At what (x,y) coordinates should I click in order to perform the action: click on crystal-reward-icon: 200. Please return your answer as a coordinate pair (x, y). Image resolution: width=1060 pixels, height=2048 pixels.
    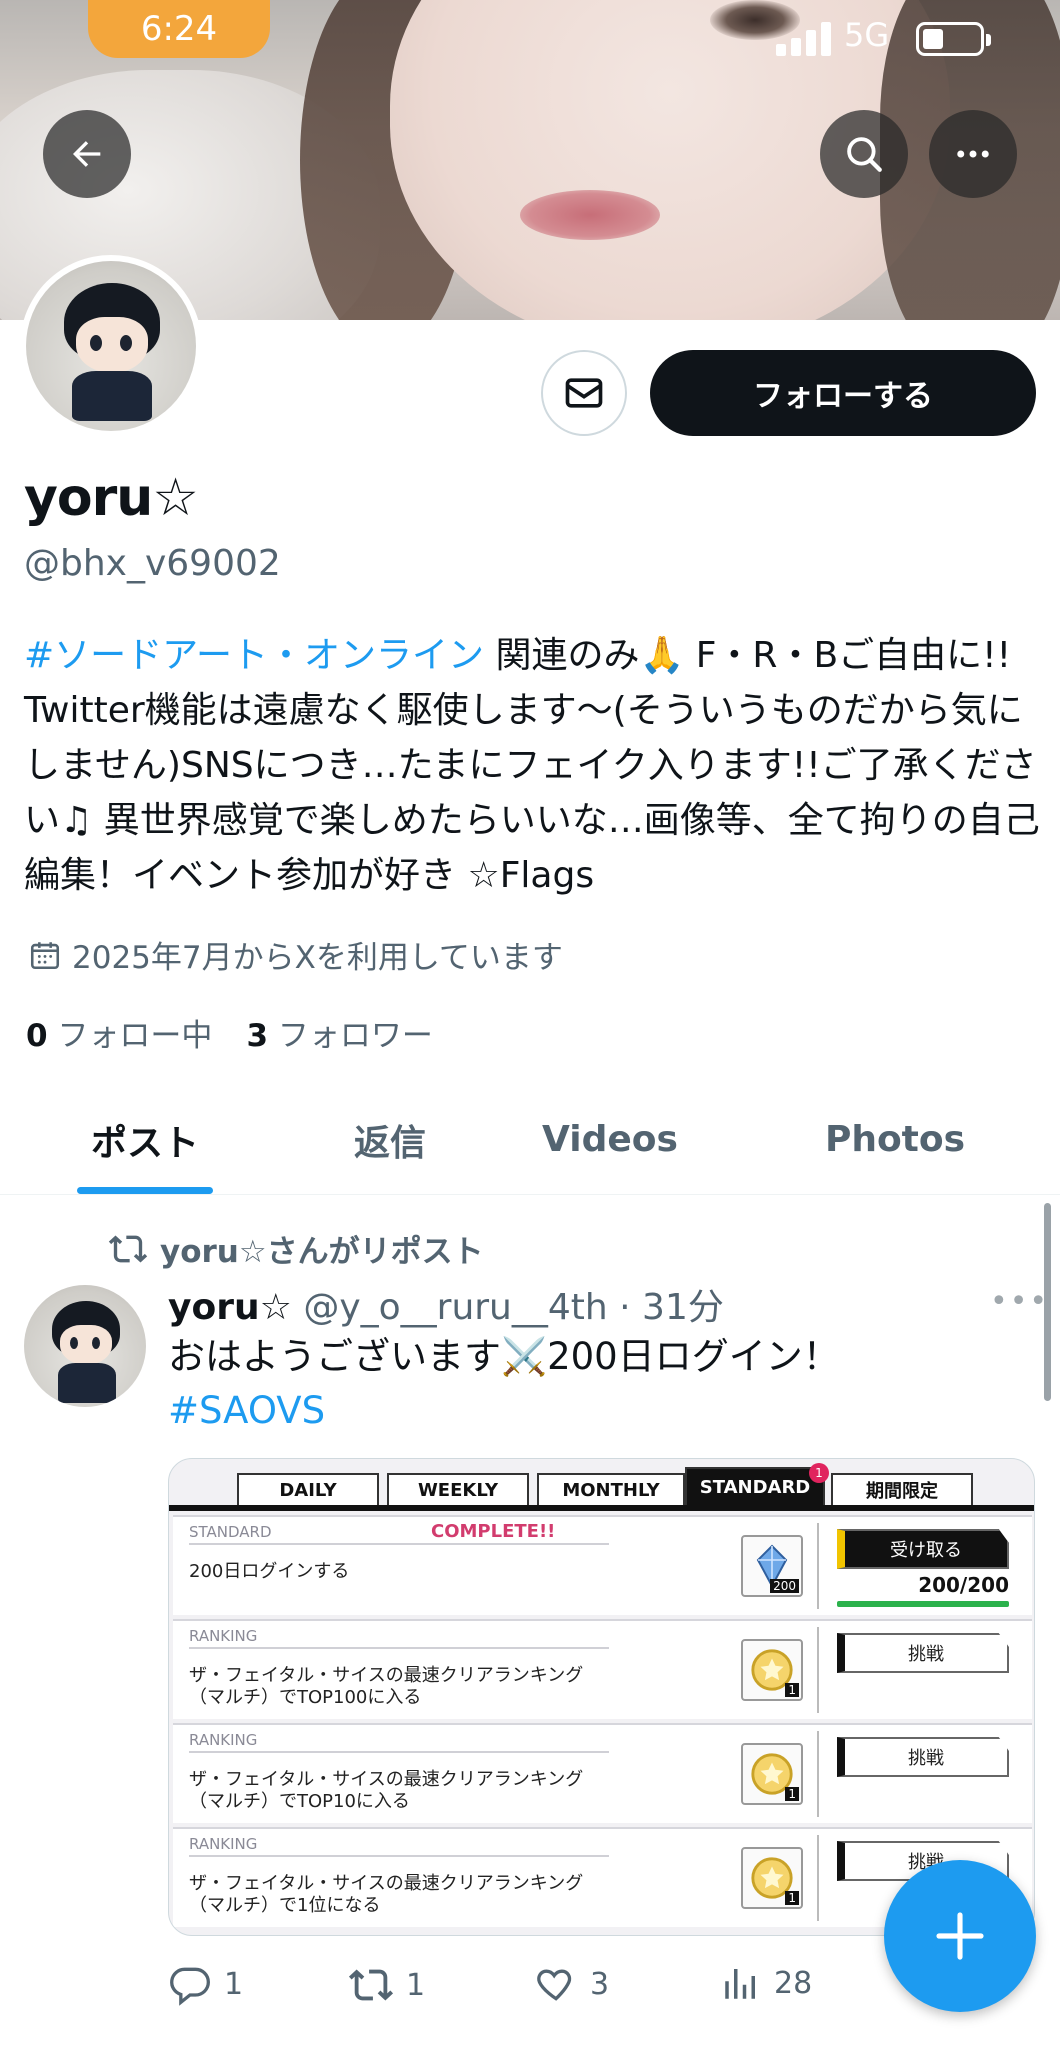
    Looking at the image, I should click on (772, 1566).